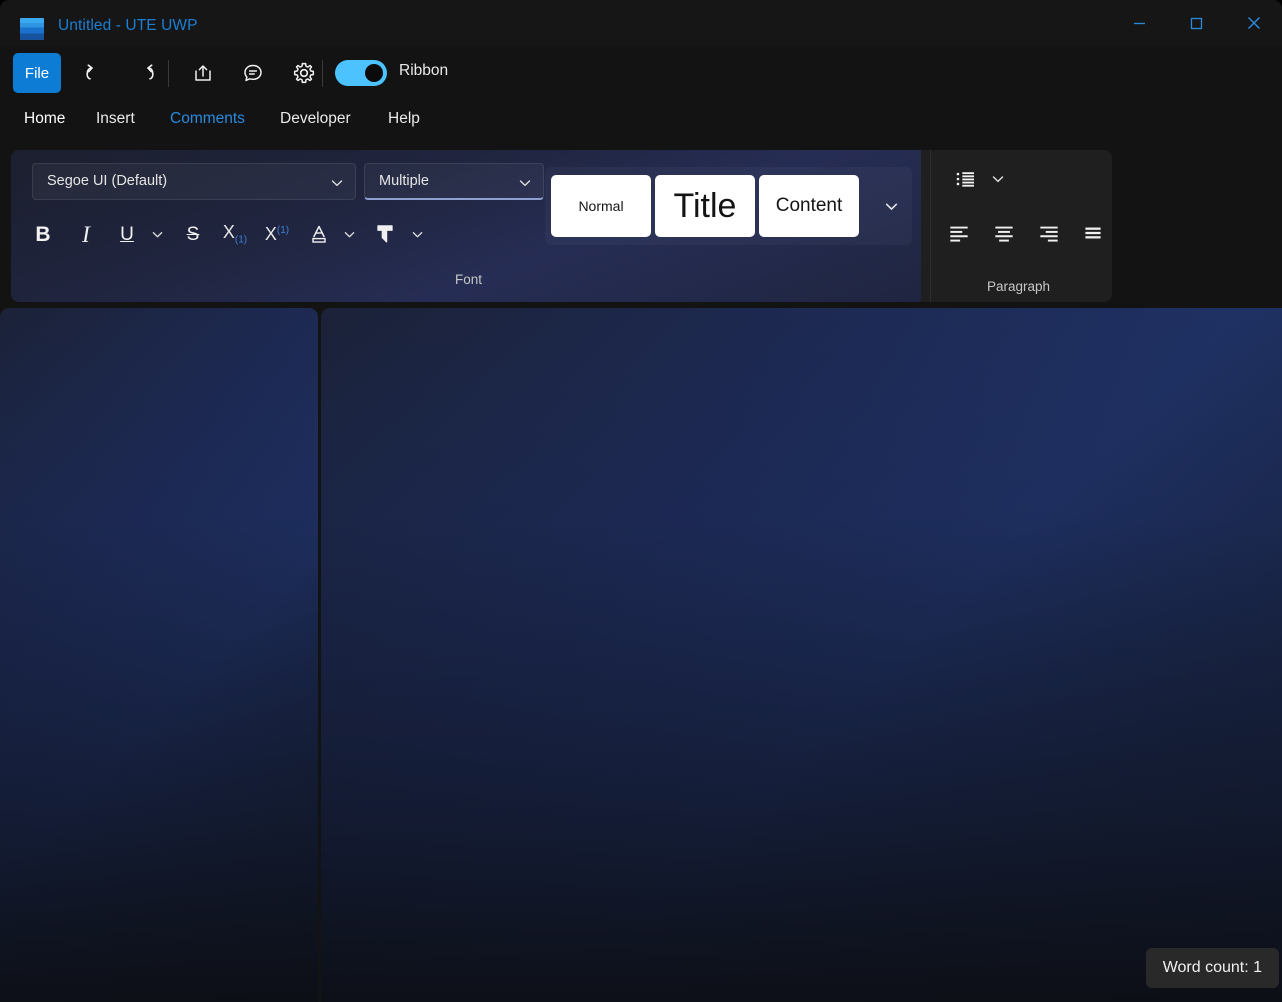 The width and height of the screenshot is (1282, 1002). Describe the element at coordinates (705, 206) in the screenshot. I see `style-card-title: Title` at that location.